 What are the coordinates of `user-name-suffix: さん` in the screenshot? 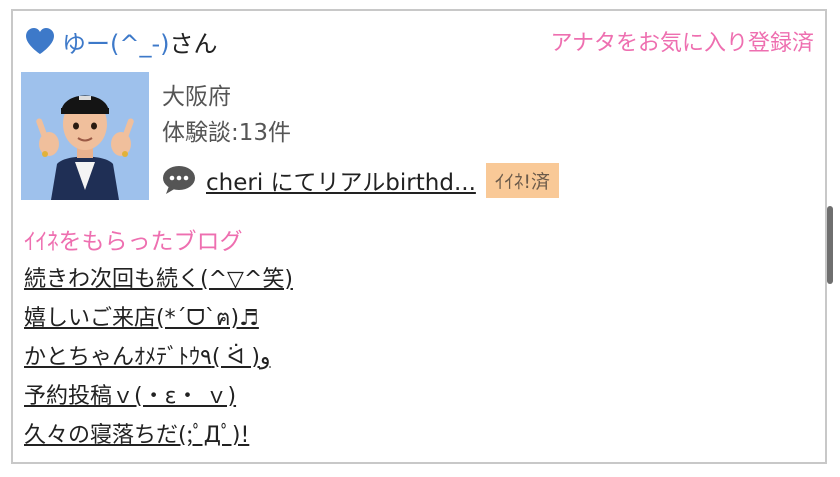 It's located at (193, 43).